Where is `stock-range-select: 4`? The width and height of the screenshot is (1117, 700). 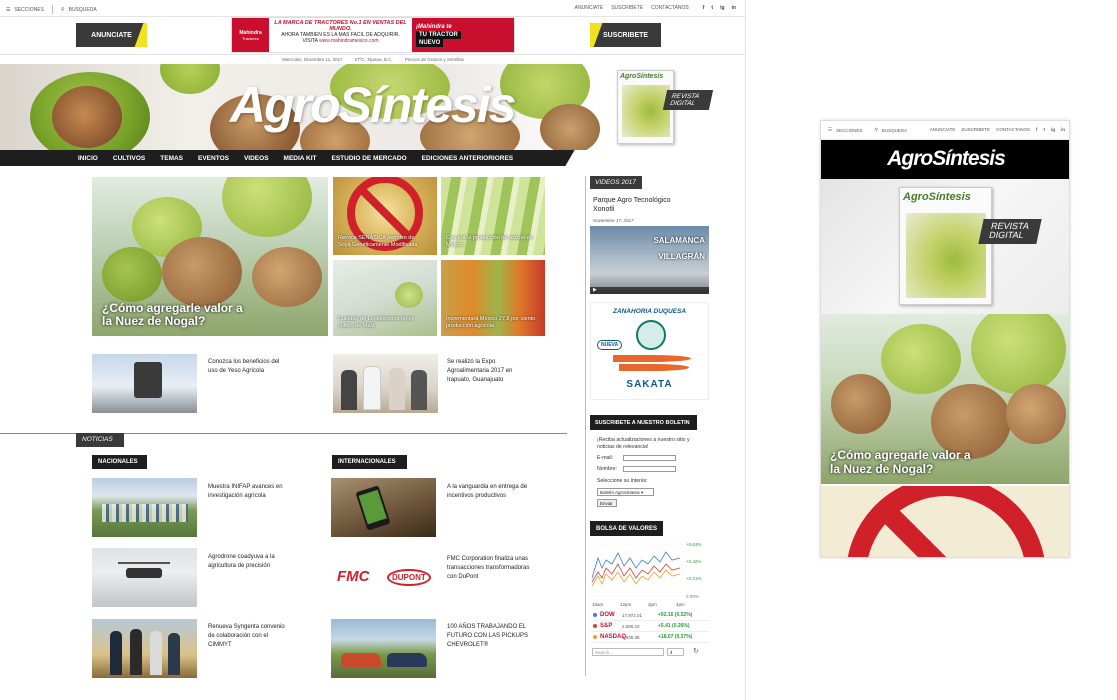 stock-range-select: 4 is located at coordinates (675, 652).